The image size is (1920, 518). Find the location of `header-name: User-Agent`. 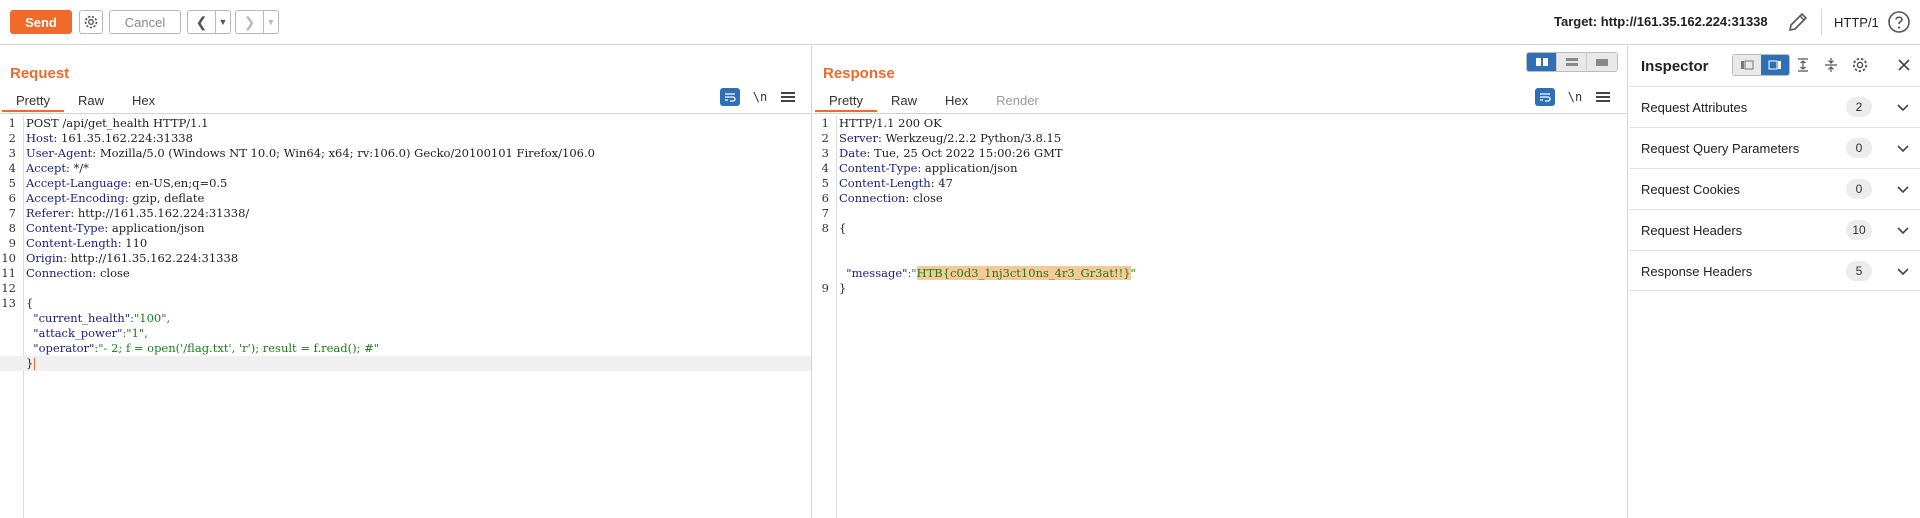

header-name: User-Agent is located at coordinates (59, 153).